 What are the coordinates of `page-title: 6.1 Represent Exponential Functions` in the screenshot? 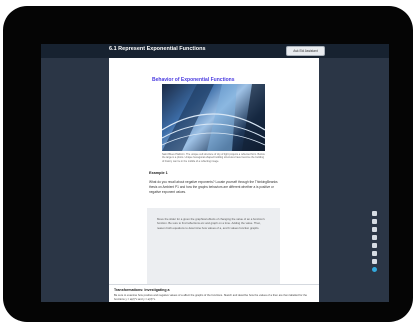 It's located at (157, 49).